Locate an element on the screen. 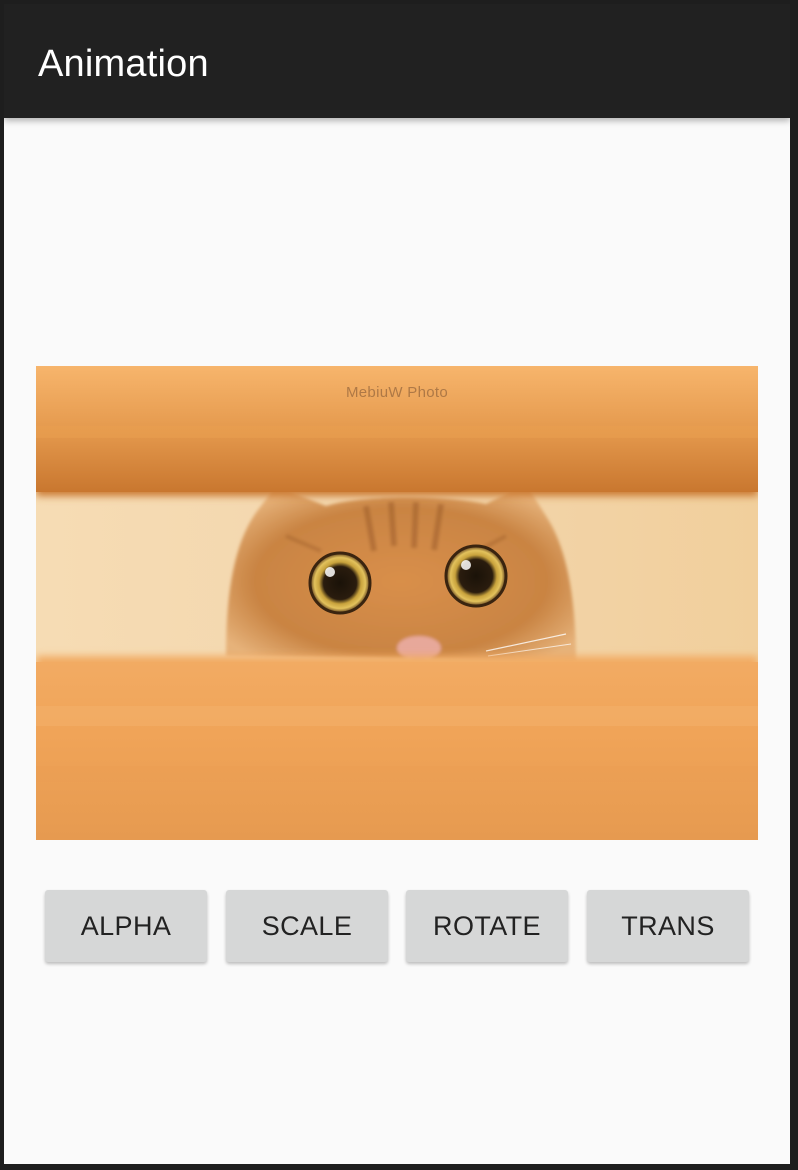 The width and height of the screenshot is (798, 1170). trans-button: TRANS is located at coordinates (668, 926).